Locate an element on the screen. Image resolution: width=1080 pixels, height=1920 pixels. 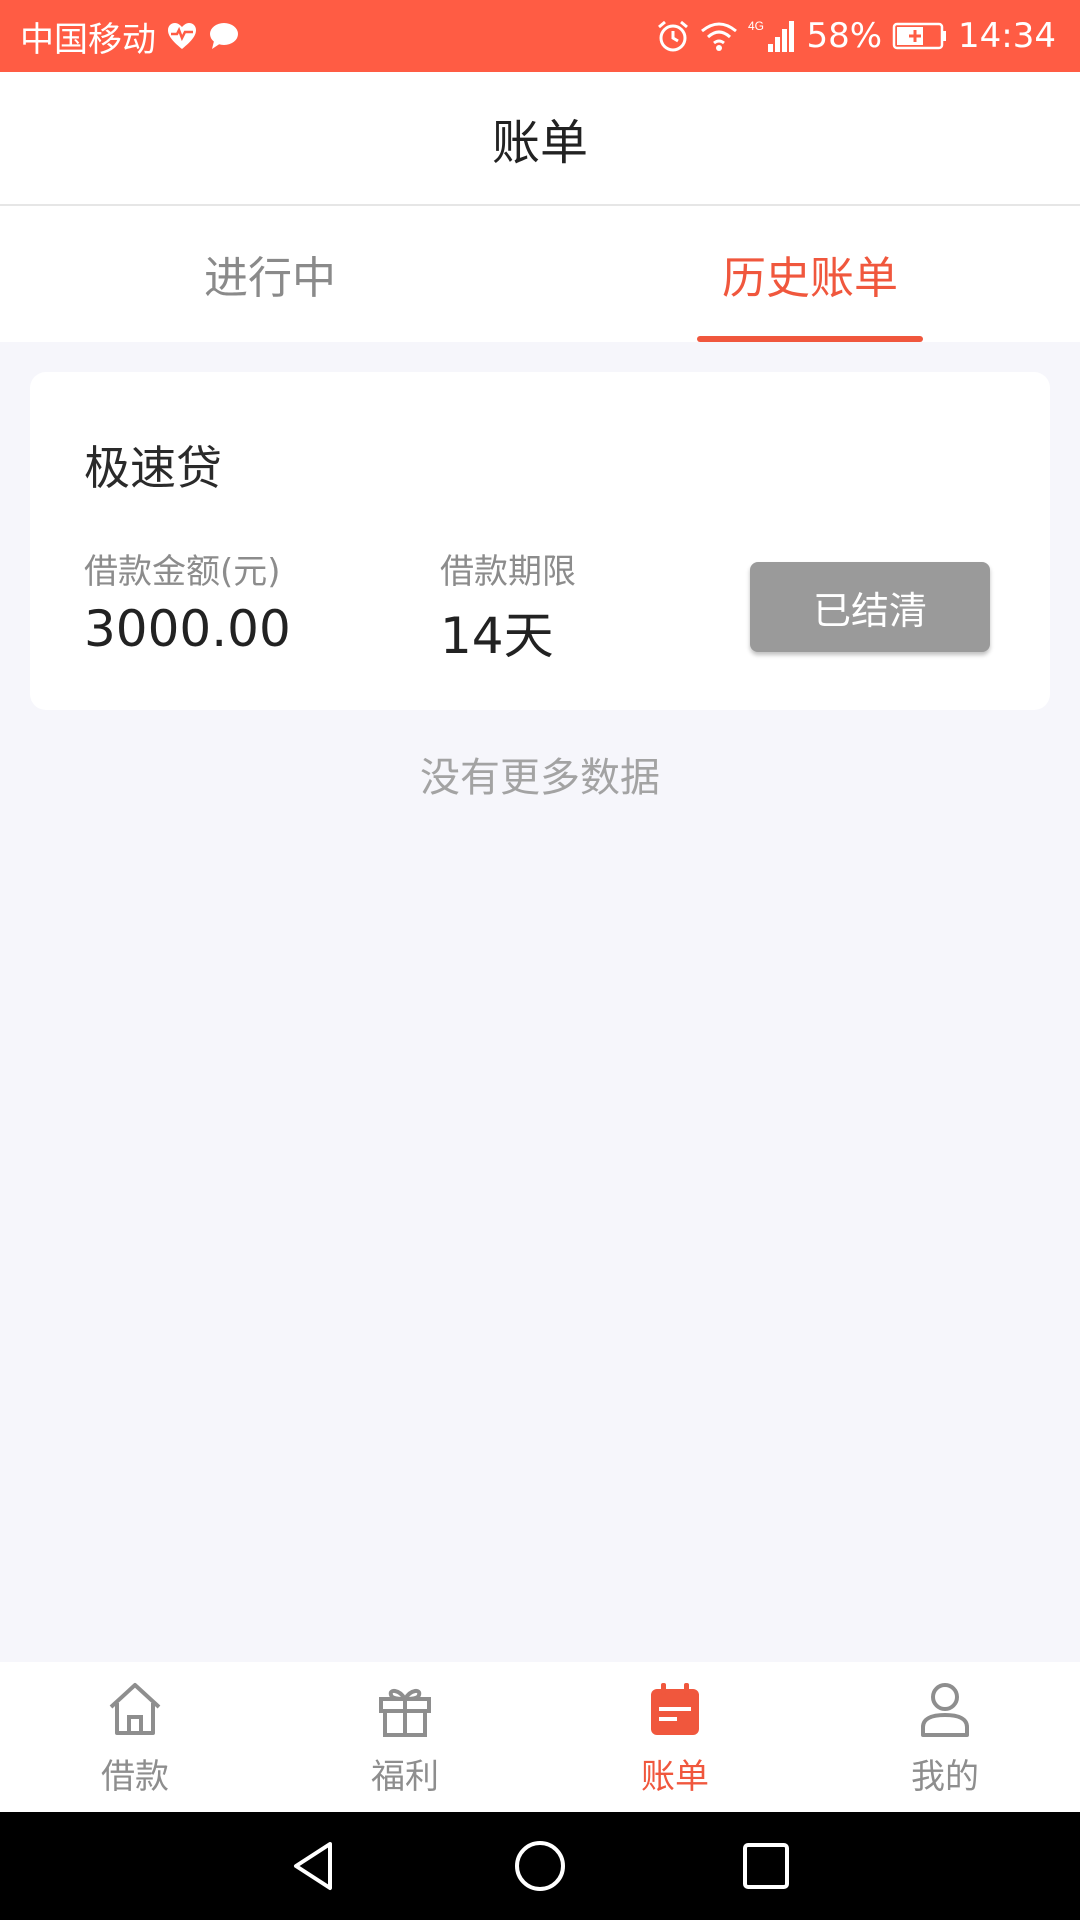
wifi-icon is located at coordinates (719, 36).